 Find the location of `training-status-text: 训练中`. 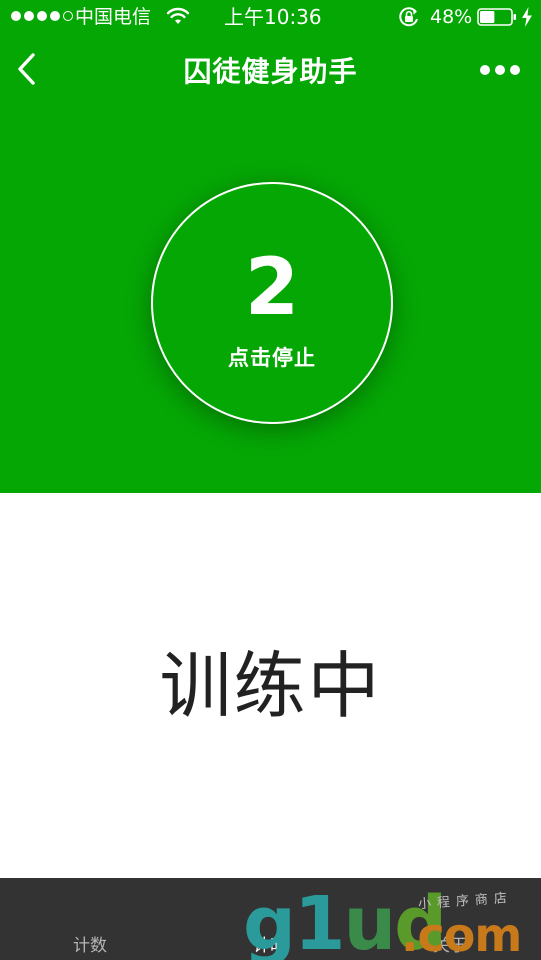

training-status-text: 训练中 is located at coordinates (270, 686).